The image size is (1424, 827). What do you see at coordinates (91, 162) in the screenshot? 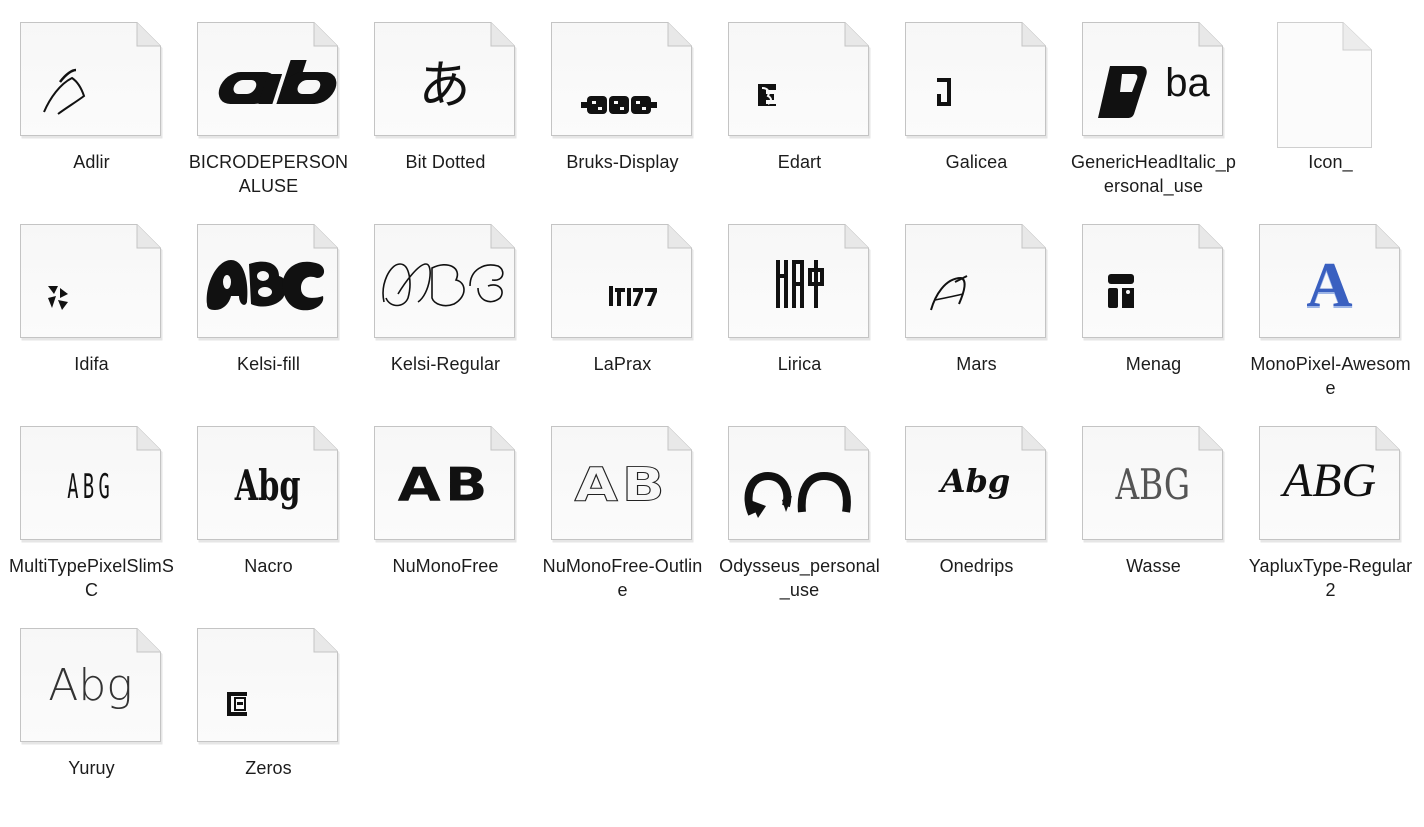
I see `file-name-label: Adlir` at bounding box center [91, 162].